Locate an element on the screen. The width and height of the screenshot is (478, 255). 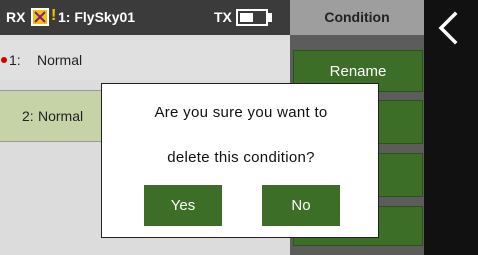
tx-label: TX is located at coordinates (223, 17).